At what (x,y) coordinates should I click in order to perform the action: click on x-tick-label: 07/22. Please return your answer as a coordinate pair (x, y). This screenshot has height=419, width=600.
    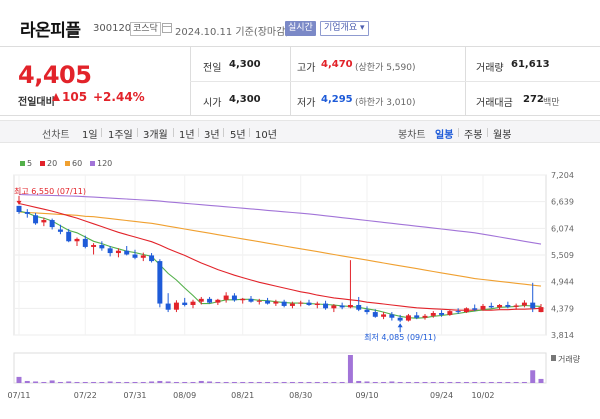
    Looking at the image, I should click on (85, 395).